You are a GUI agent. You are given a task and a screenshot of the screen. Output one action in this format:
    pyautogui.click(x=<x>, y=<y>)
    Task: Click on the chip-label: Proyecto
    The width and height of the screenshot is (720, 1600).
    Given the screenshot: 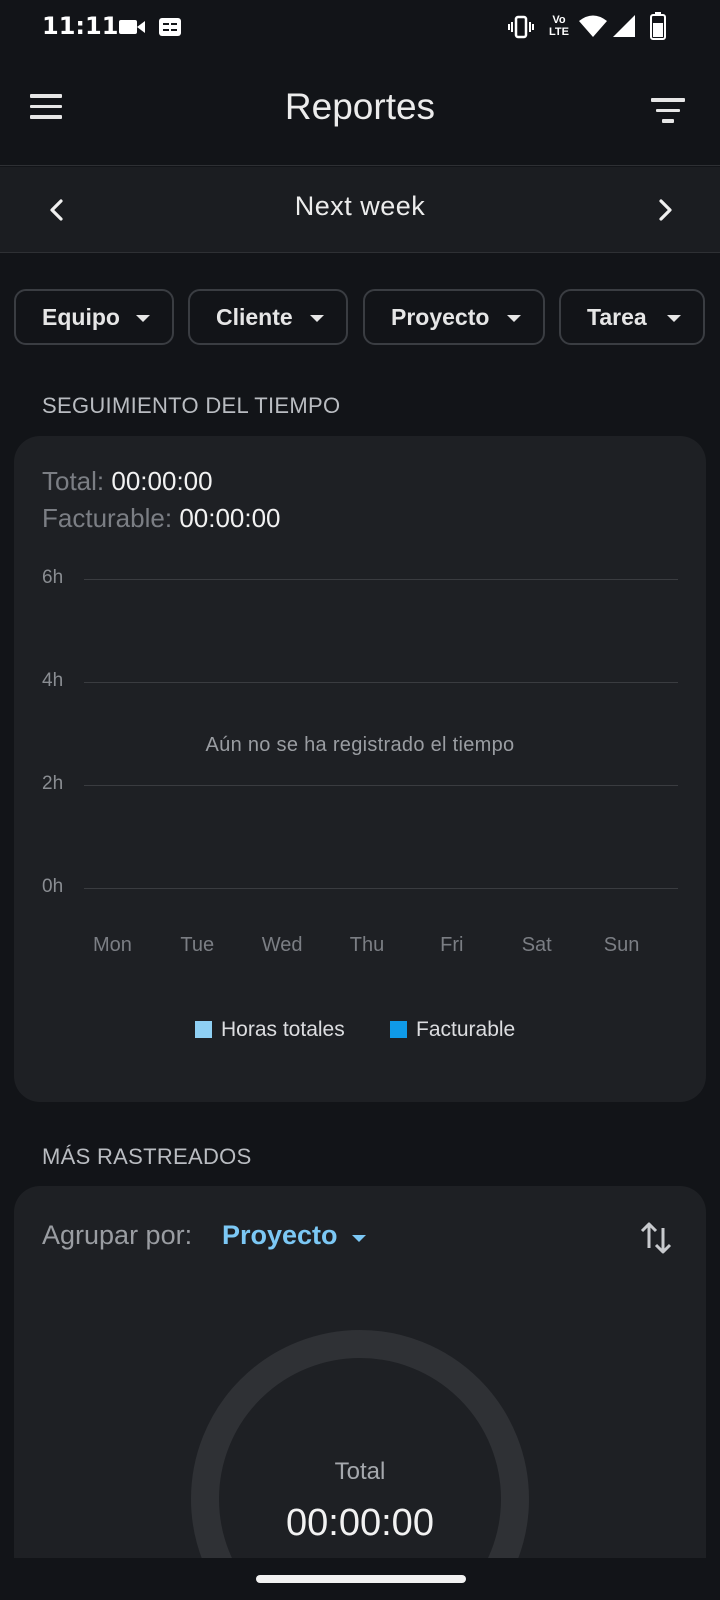 What is the action you would take?
    pyautogui.click(x=440, y=317)
    